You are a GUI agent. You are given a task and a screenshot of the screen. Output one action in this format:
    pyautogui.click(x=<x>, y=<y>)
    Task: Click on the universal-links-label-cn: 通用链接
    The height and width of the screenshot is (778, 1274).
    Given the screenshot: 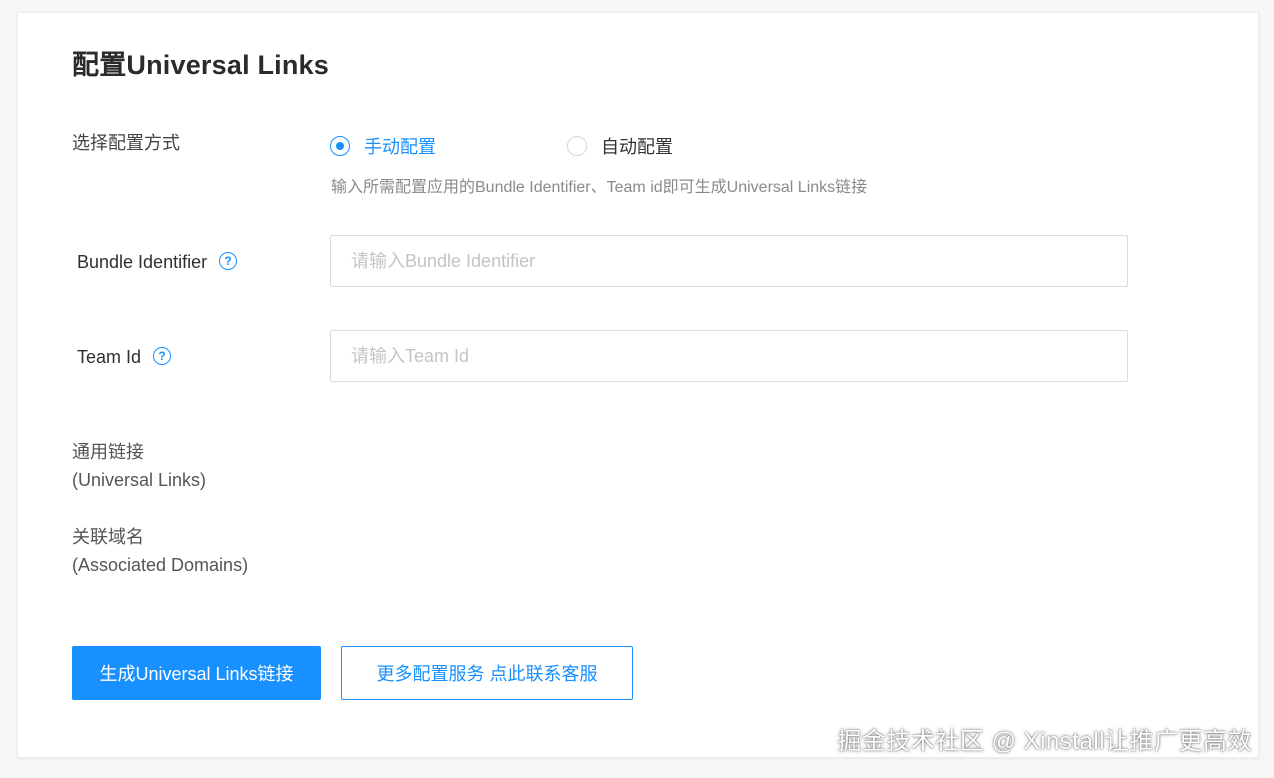 What is the action you would take?
    pyautogui.click(x=108, y=452)
    